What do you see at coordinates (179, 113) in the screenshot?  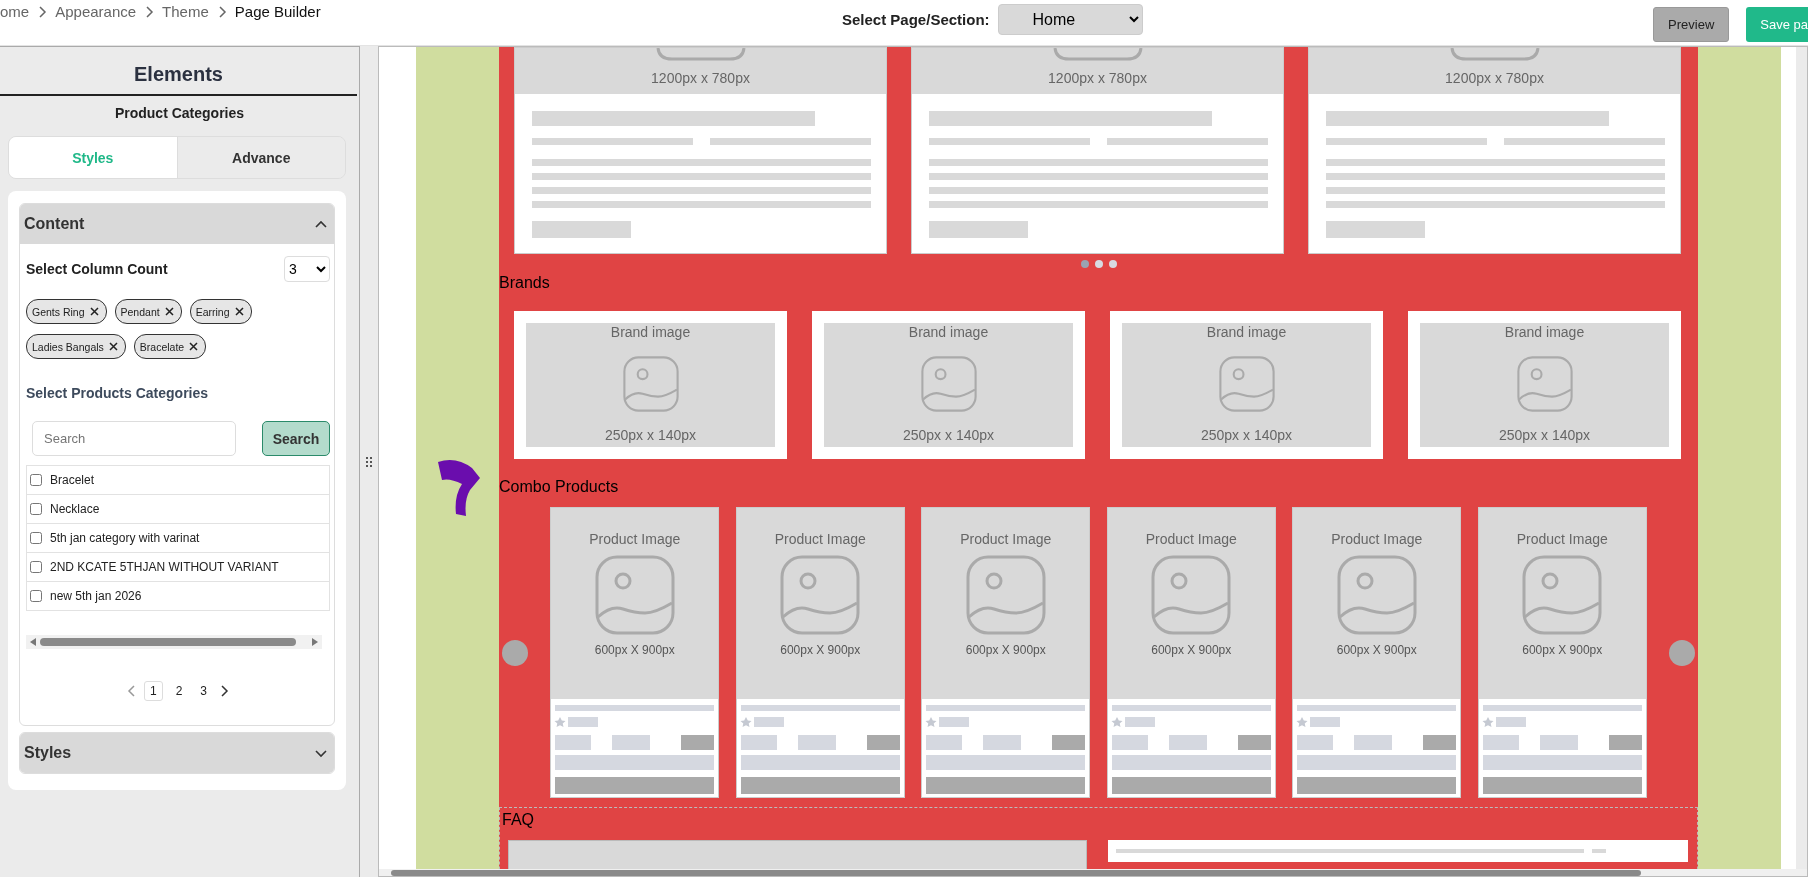 I see `panel-subtitle: Product Categories` at bounding box center [179, 113].